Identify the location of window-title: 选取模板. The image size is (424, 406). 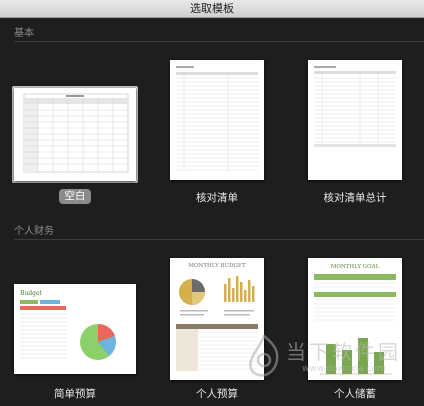
(212, 8).